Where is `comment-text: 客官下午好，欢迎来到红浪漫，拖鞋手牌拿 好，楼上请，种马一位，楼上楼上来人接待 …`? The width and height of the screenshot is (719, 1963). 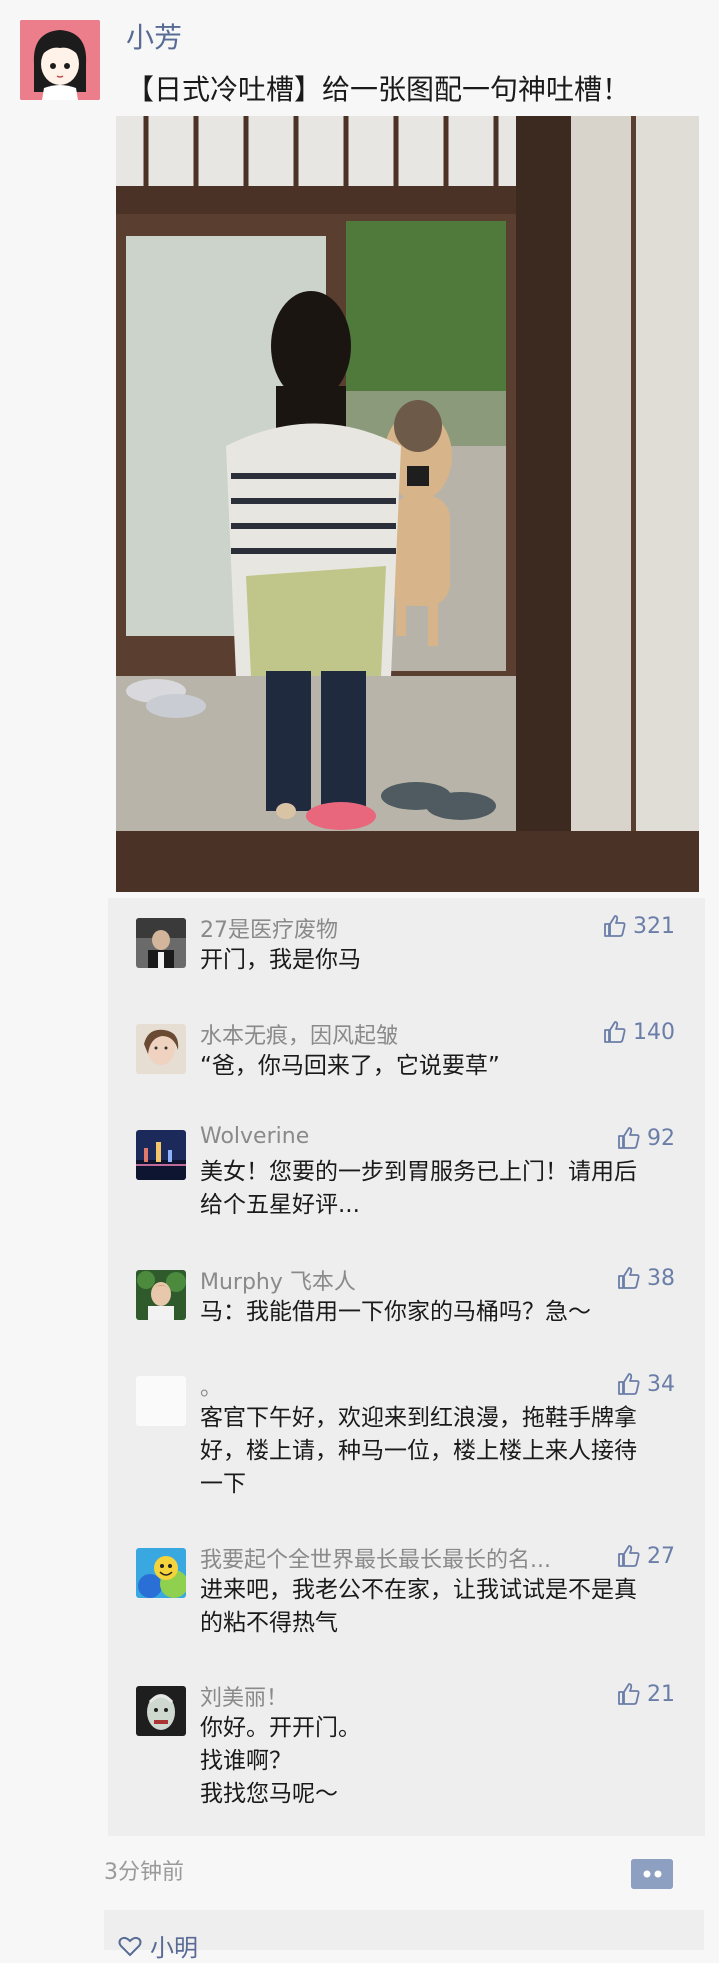 comment-text: 客官下午好，欢迎来到红浪漫，拖鞋手牌拿 好，楼上请，种马一位，楼上楼上来人接待 … is located at coordinates (418, 1451).